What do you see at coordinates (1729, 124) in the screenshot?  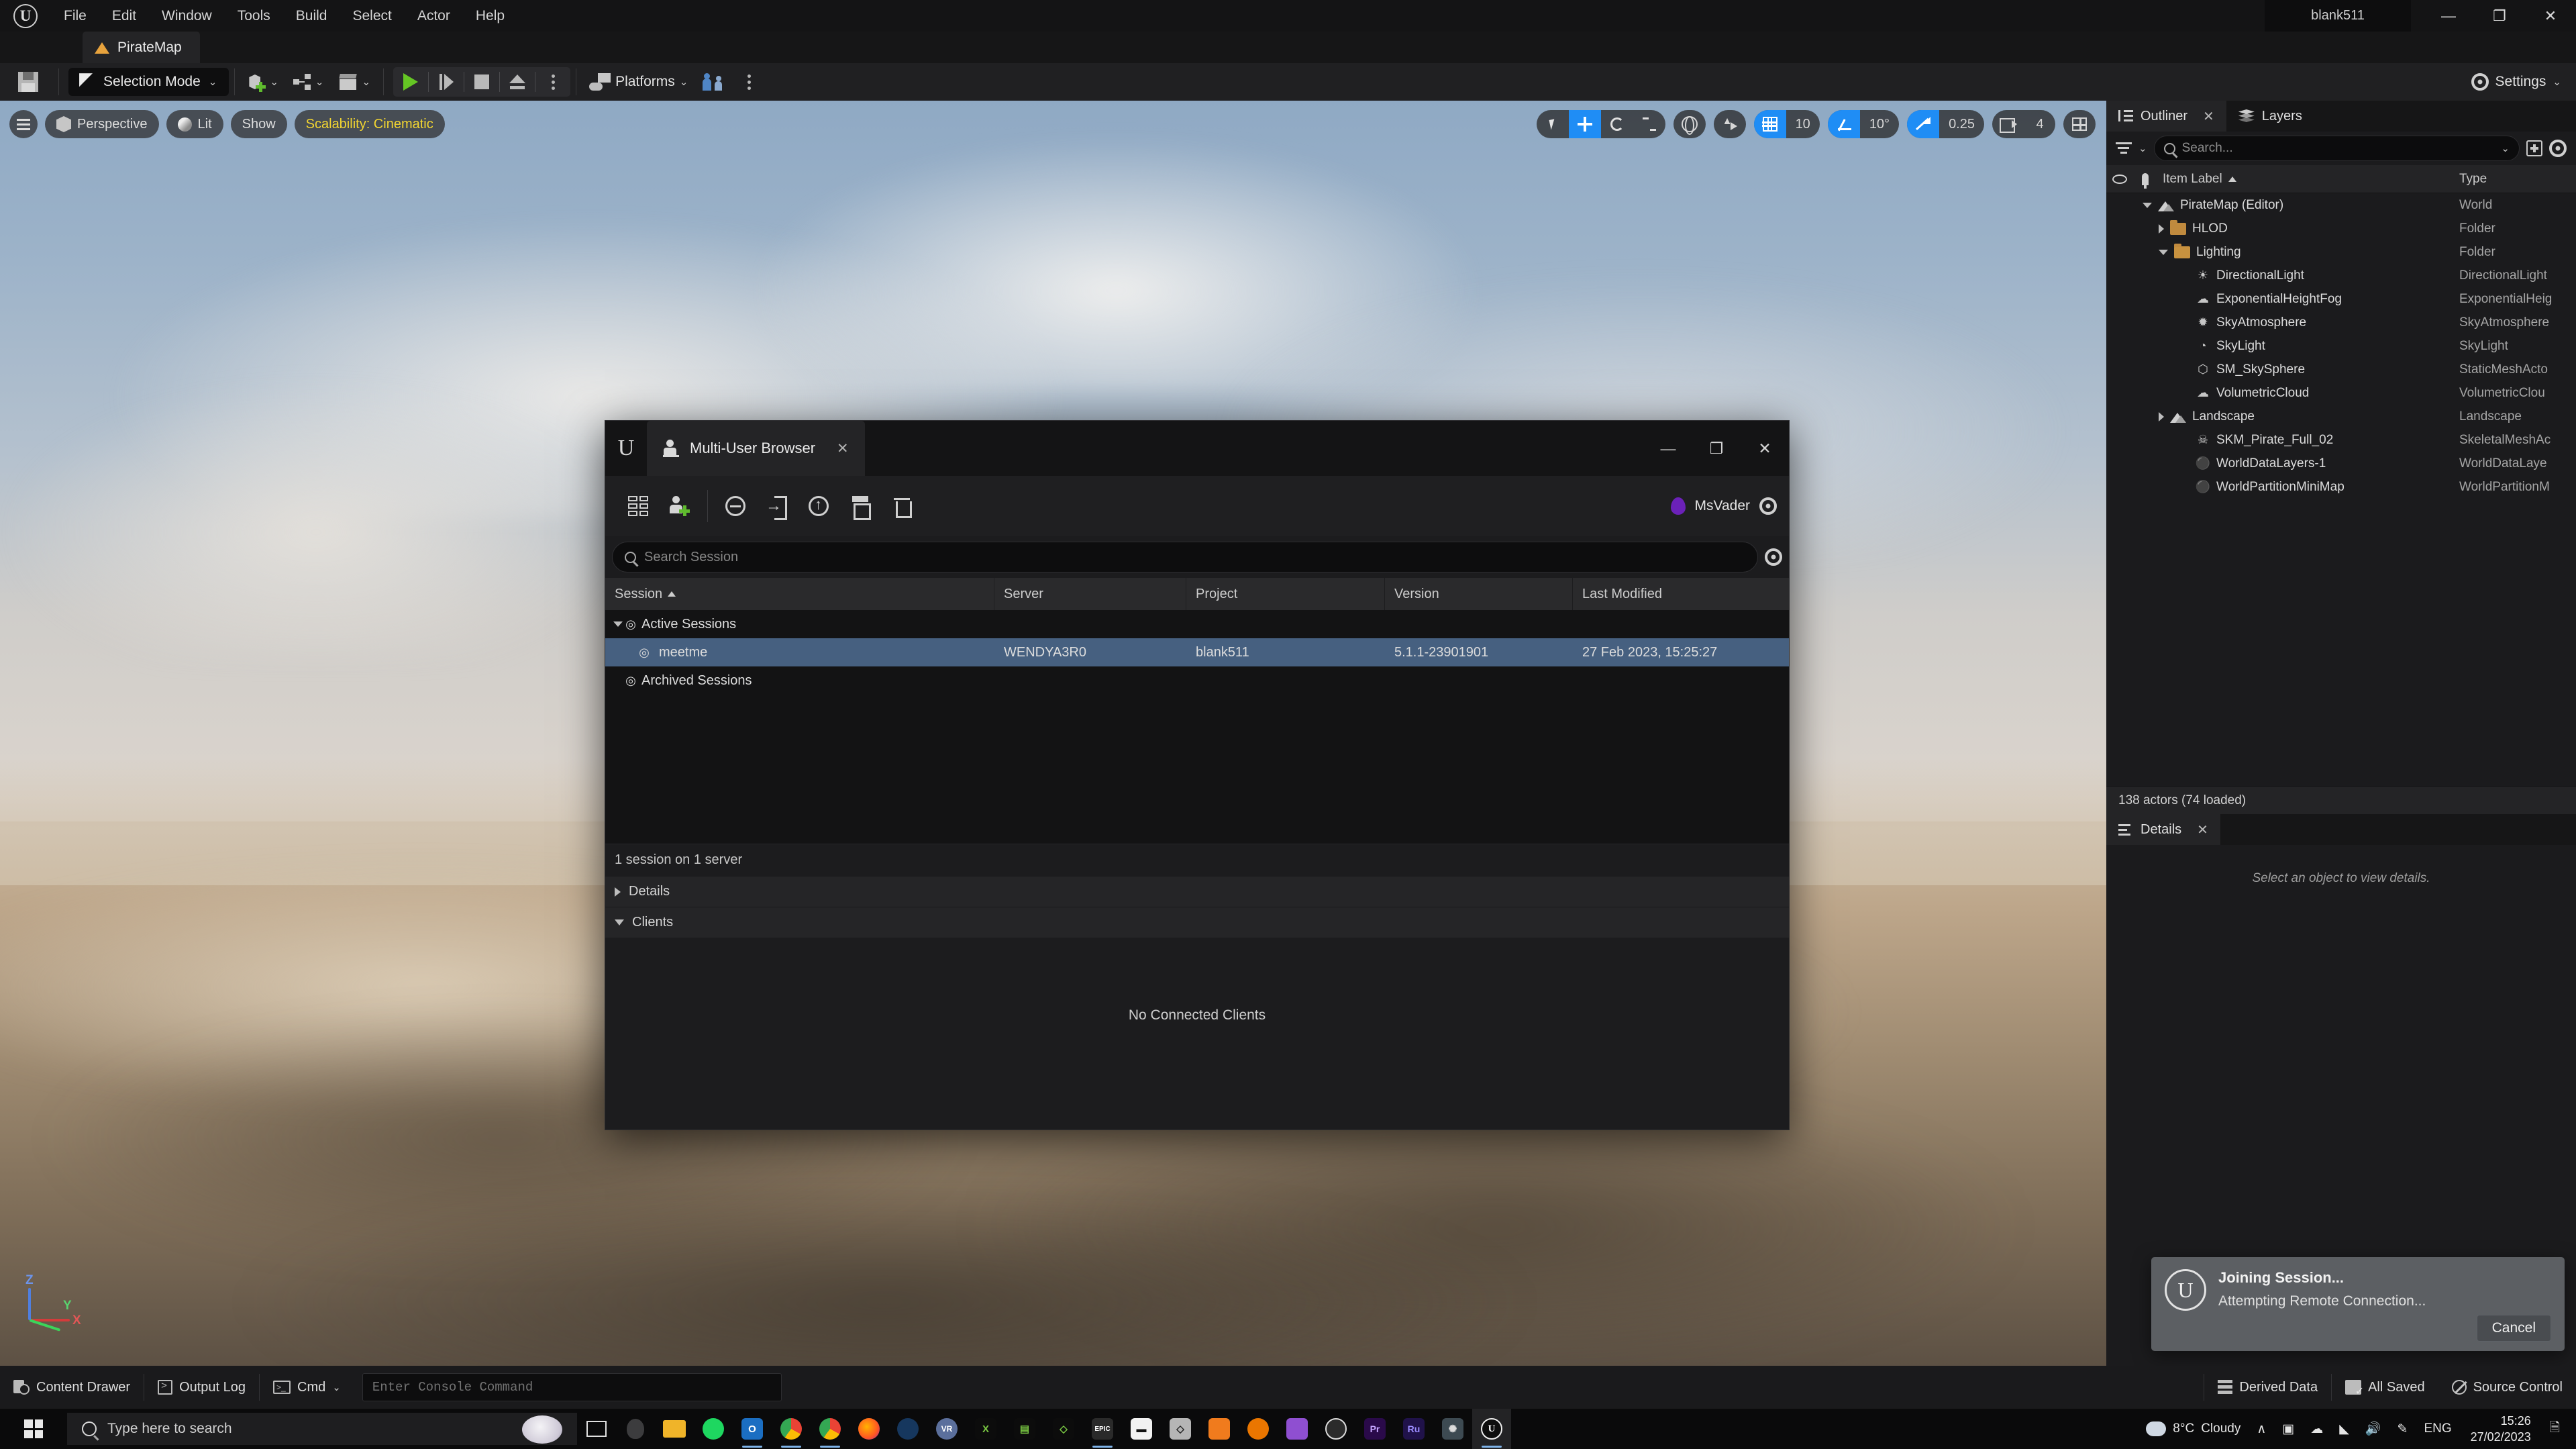 I see `surface-snap-button` at bounding box center [1729, 124].